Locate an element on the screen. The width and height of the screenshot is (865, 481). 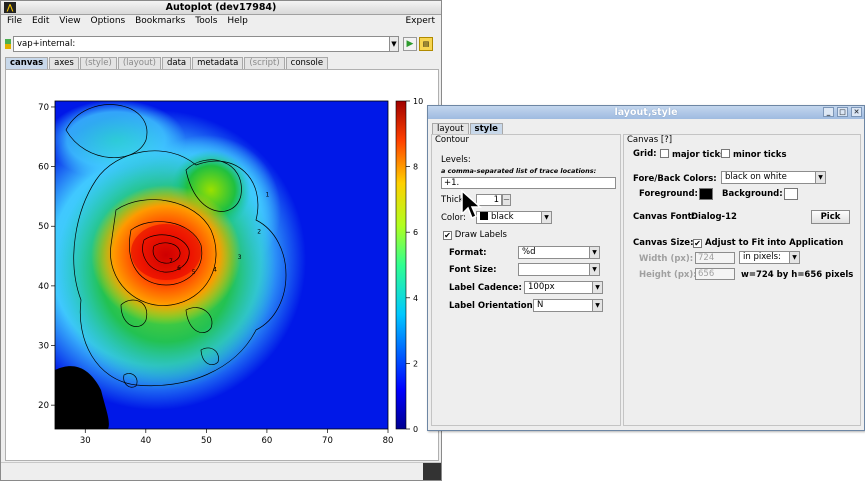
dialog-titlebar: layout,style _ □ ✕ is located at coordinates (646, 112).